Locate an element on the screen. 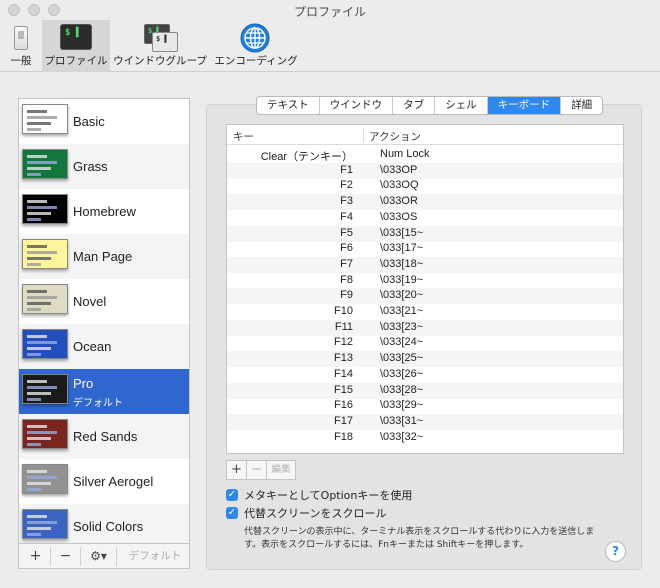 This screenshot has width=660, height=588. table-row: F3 \033OR is located at coordinates (425, 202).